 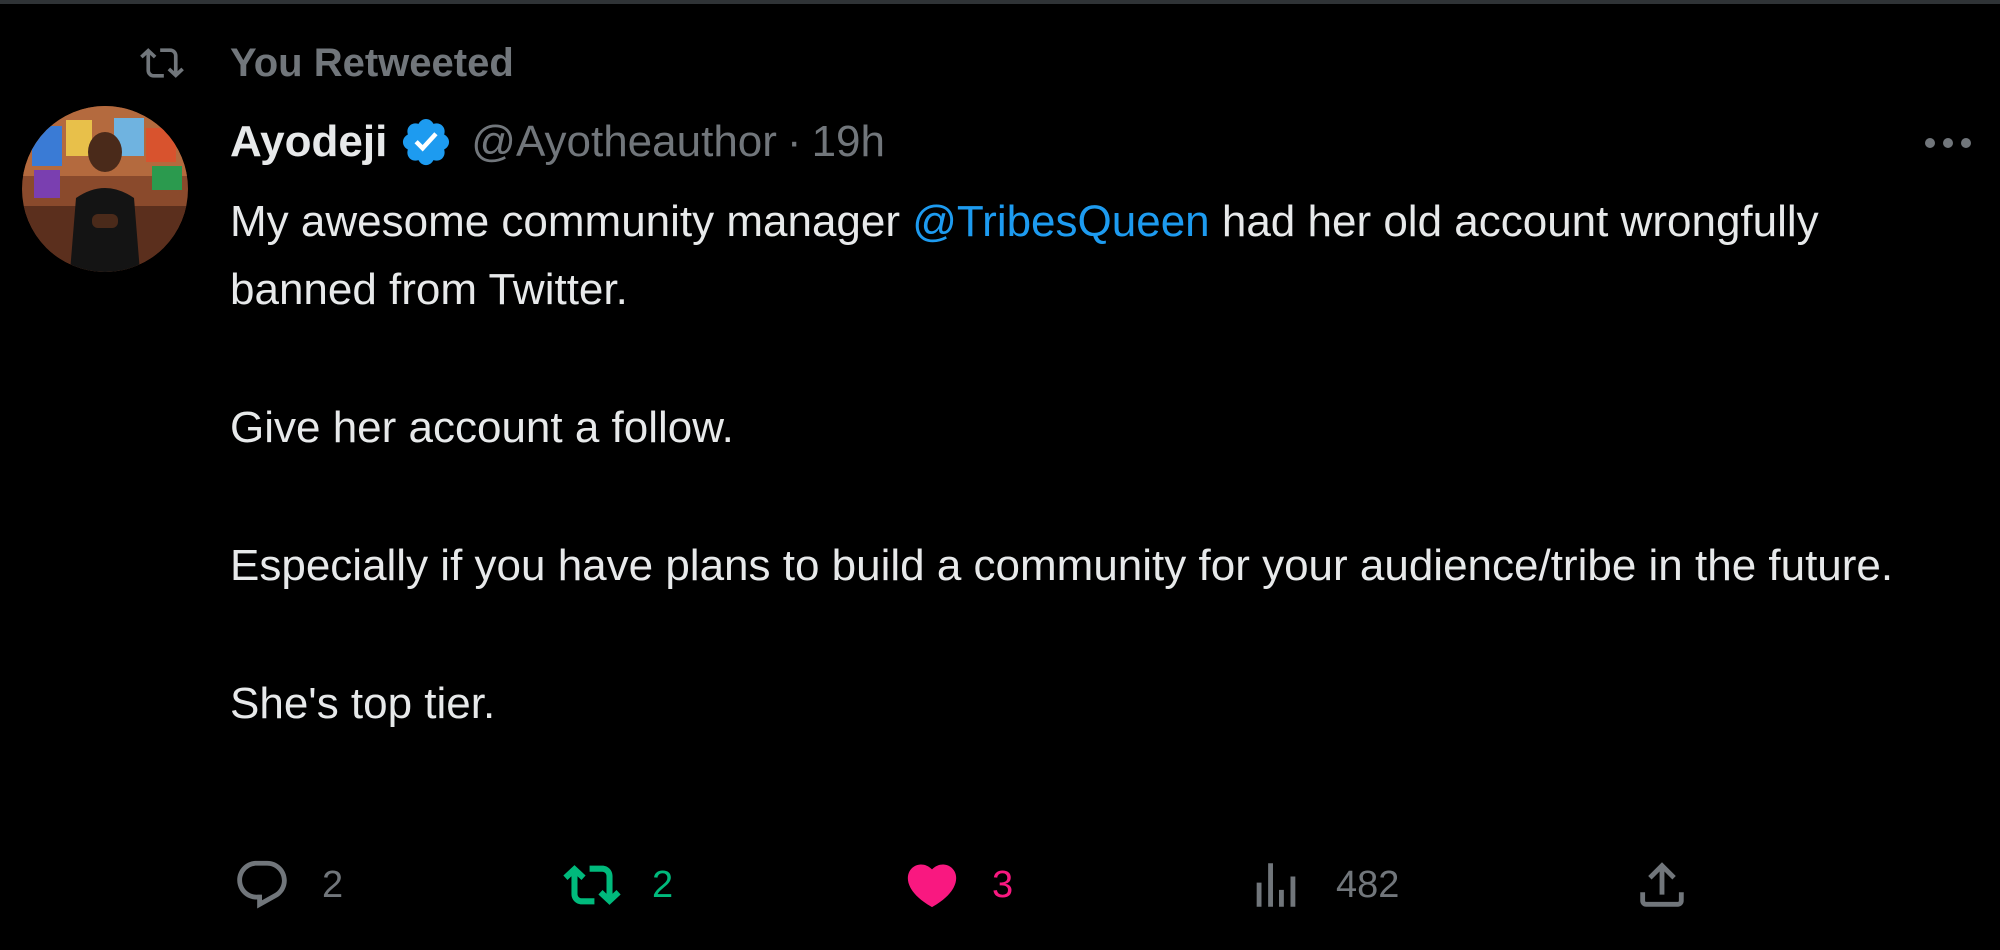 I want to click on avatar, so click(x=105, y=189).